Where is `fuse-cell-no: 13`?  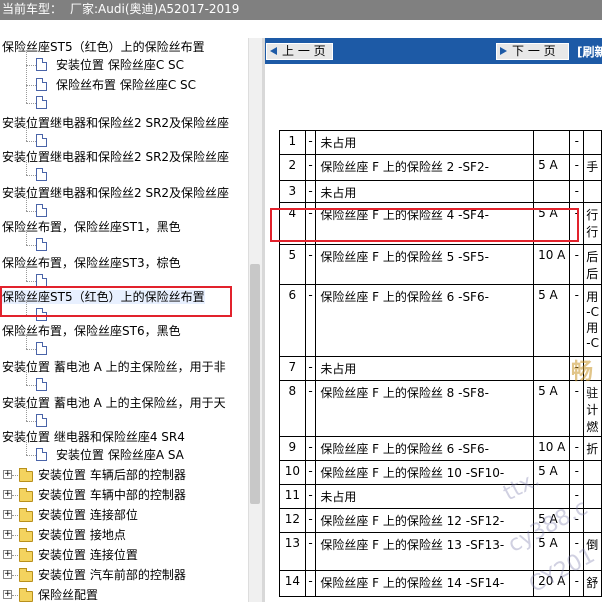 fuse-cell-no: 13 is located at coordinates (292, 551).